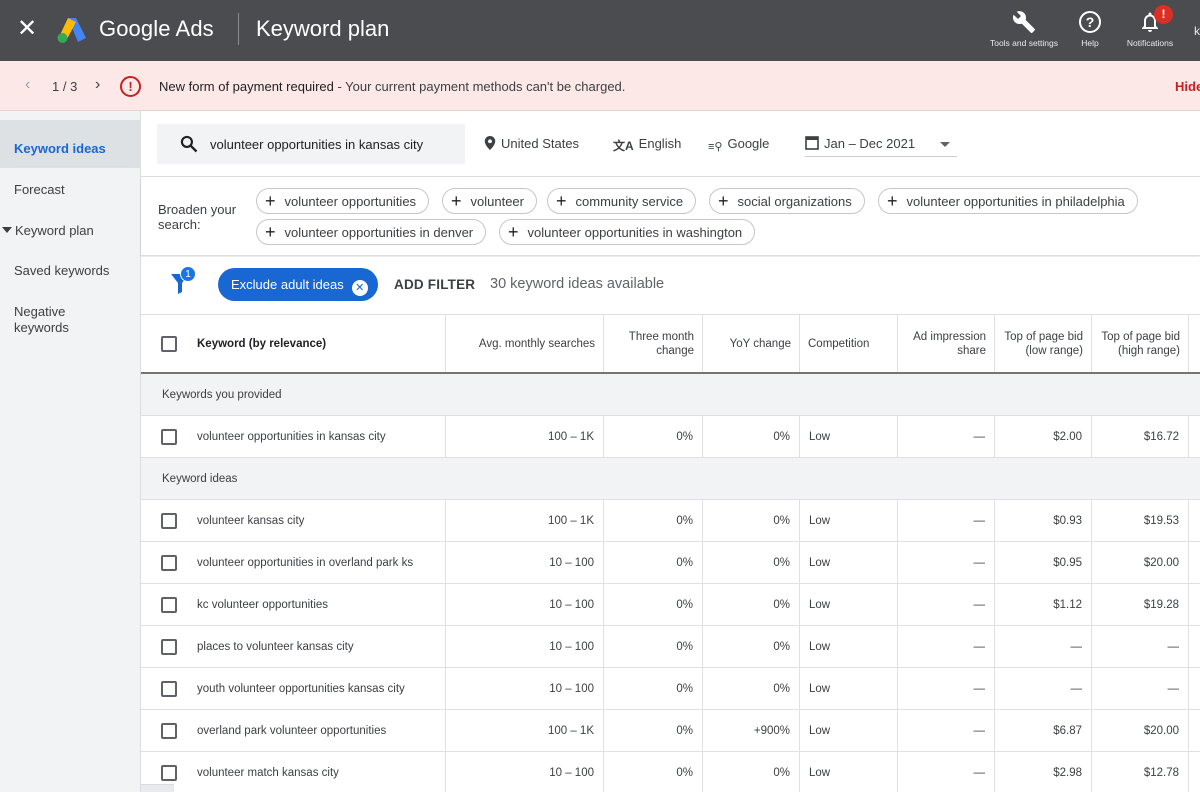  I want to click on column-header-ad-impression-share: Ad impression share, so click(946, 343).